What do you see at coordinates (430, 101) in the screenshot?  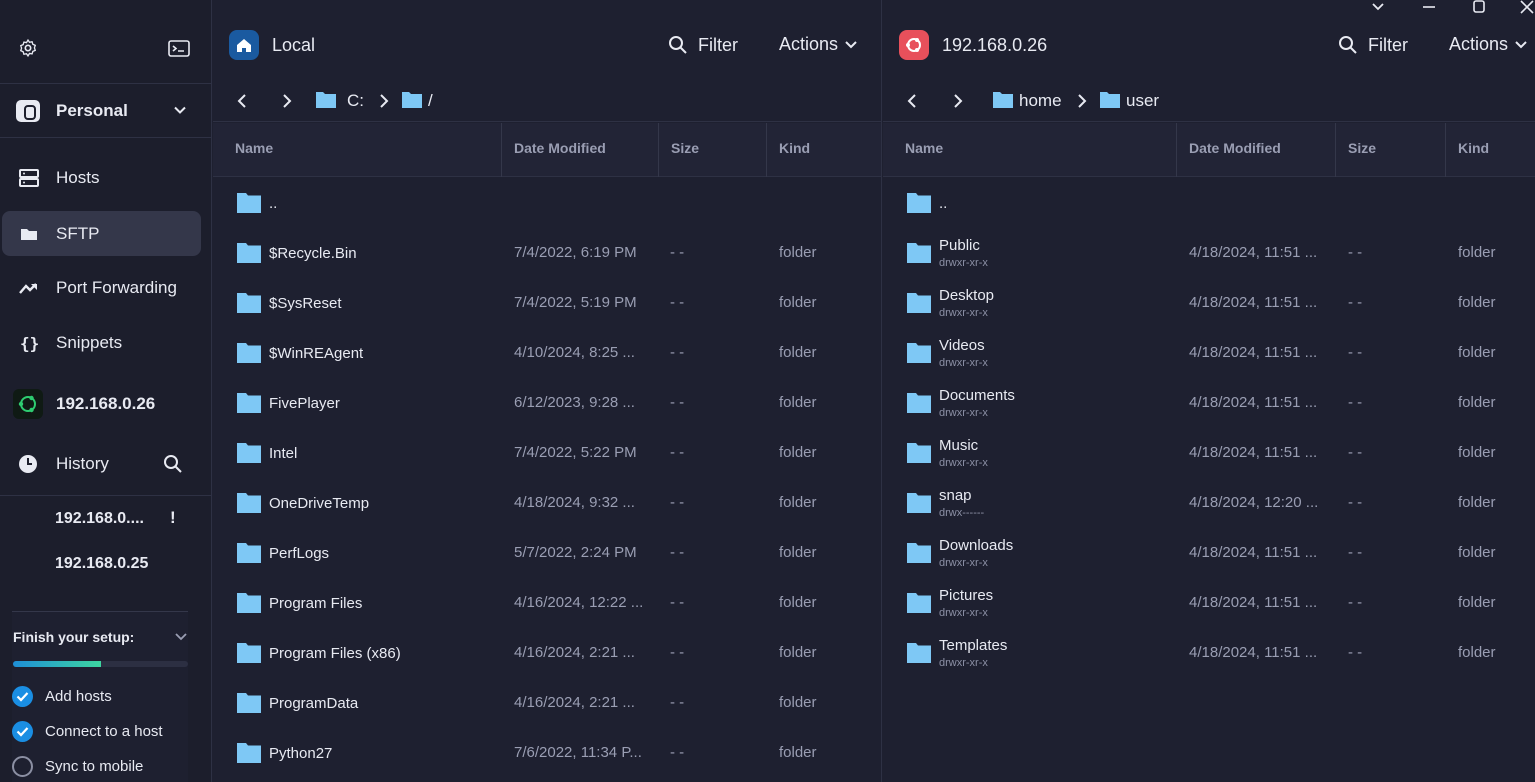 I see `breadcrumb-item: /` at bounding box center [430, 101].